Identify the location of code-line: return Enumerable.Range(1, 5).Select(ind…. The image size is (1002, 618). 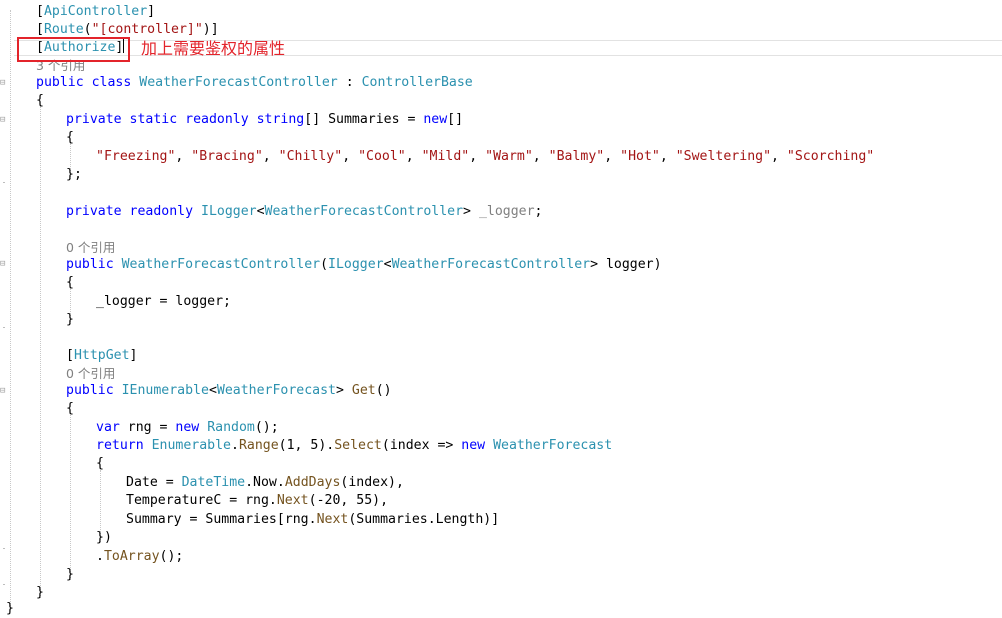
(354, 446).